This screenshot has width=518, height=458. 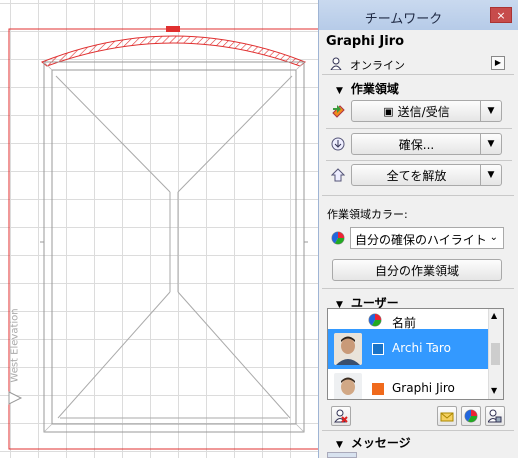 What do you see at coordinates (490, 111) in the screenshot?
I see `send-receive-dropdown-icon: ▼` at bounding box center [490, 111].